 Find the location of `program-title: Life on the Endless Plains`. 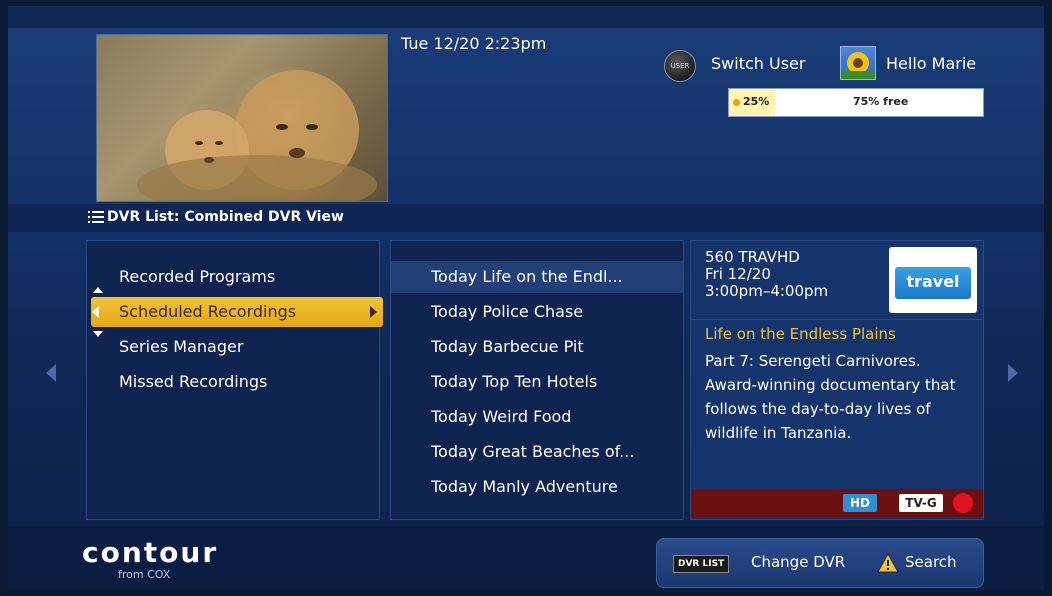

program-title: Life on the Endless Plains is located at coordinates (800, 334).